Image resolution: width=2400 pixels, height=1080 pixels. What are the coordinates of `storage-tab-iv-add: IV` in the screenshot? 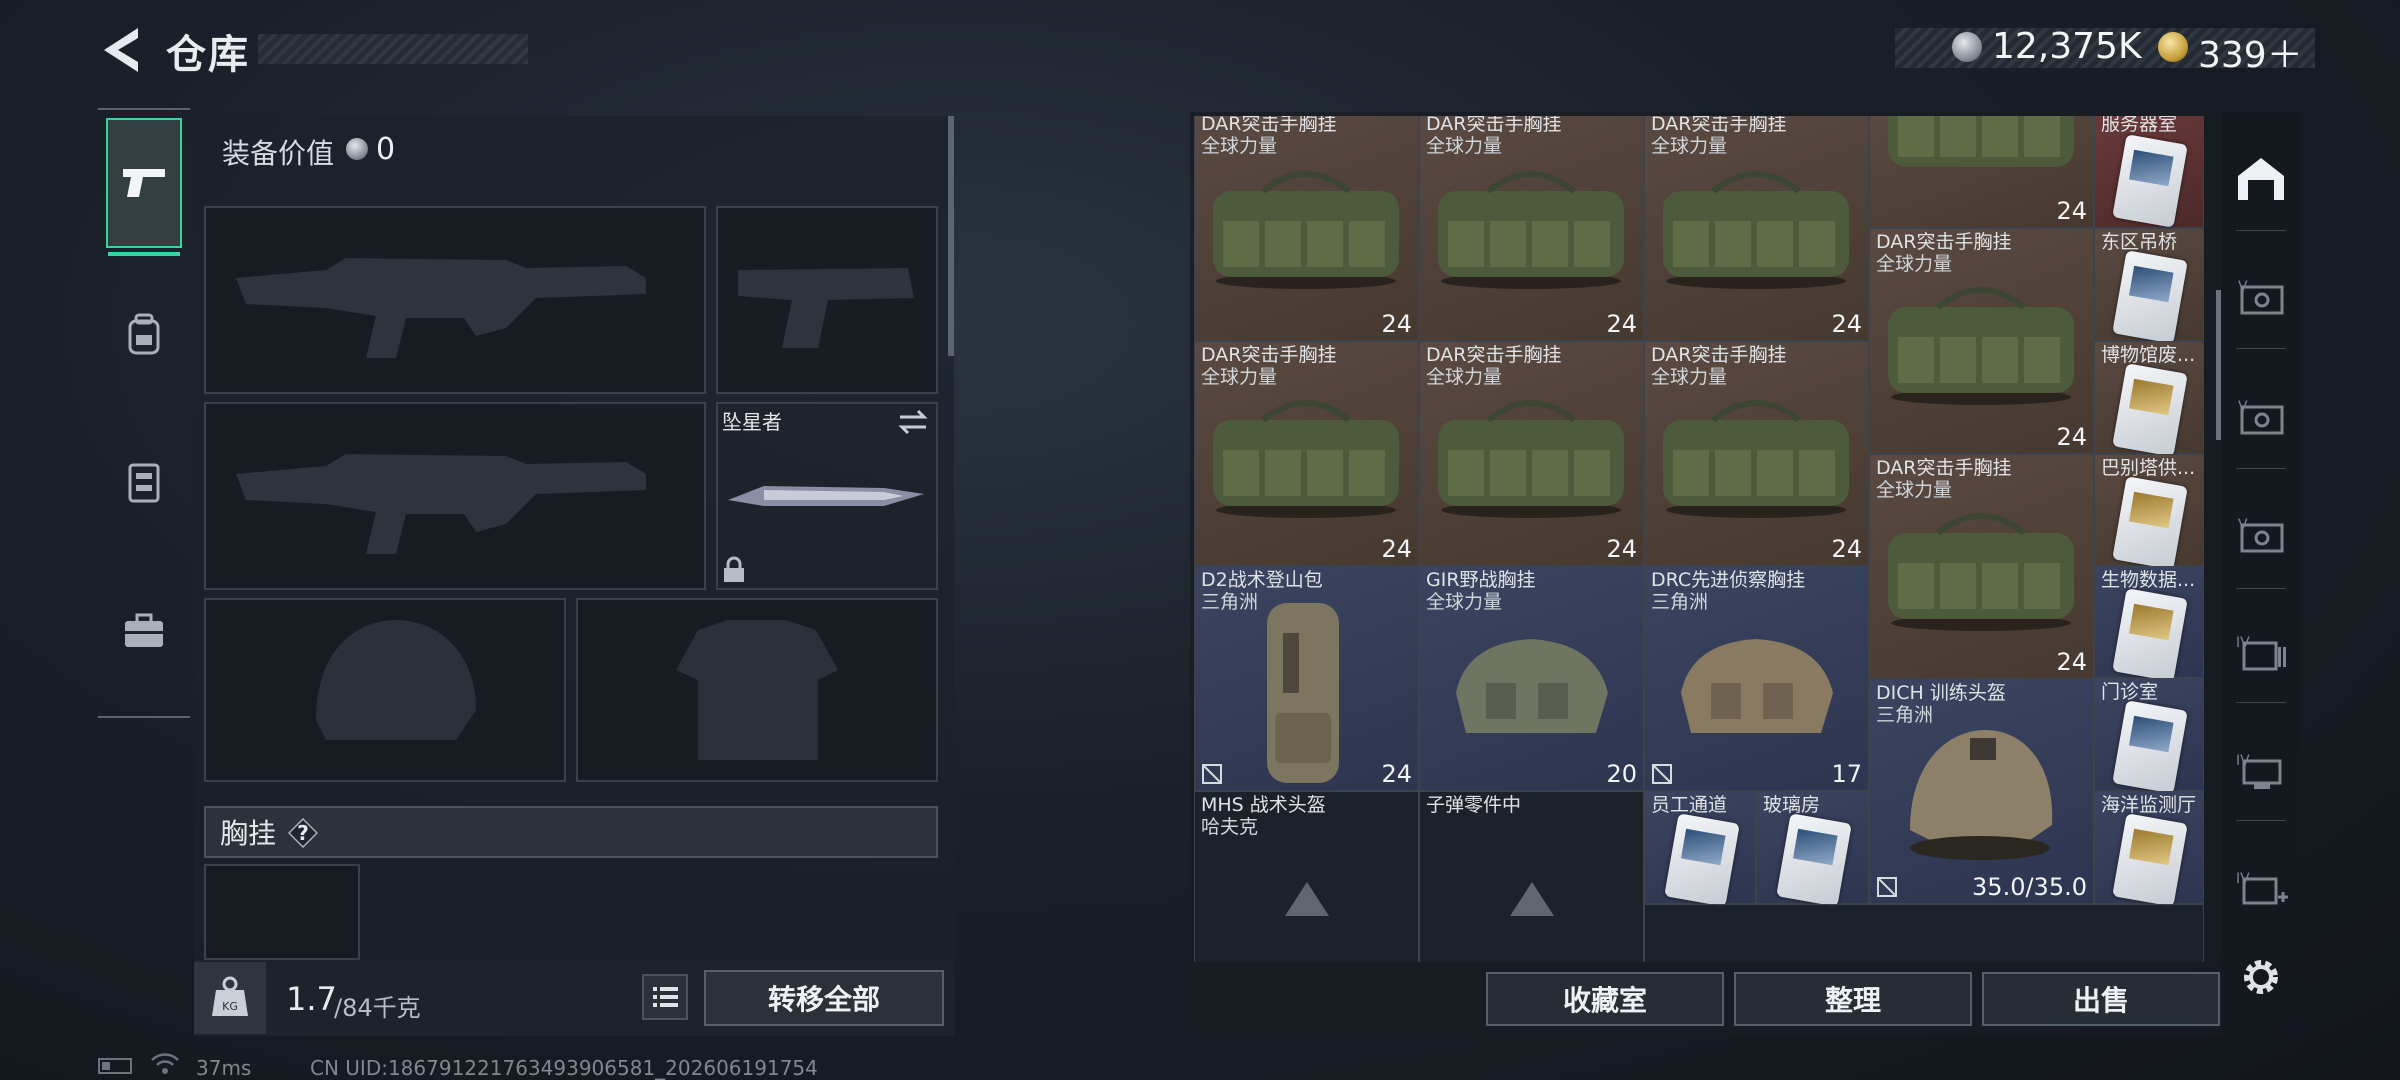 It's located at (2261, 889).